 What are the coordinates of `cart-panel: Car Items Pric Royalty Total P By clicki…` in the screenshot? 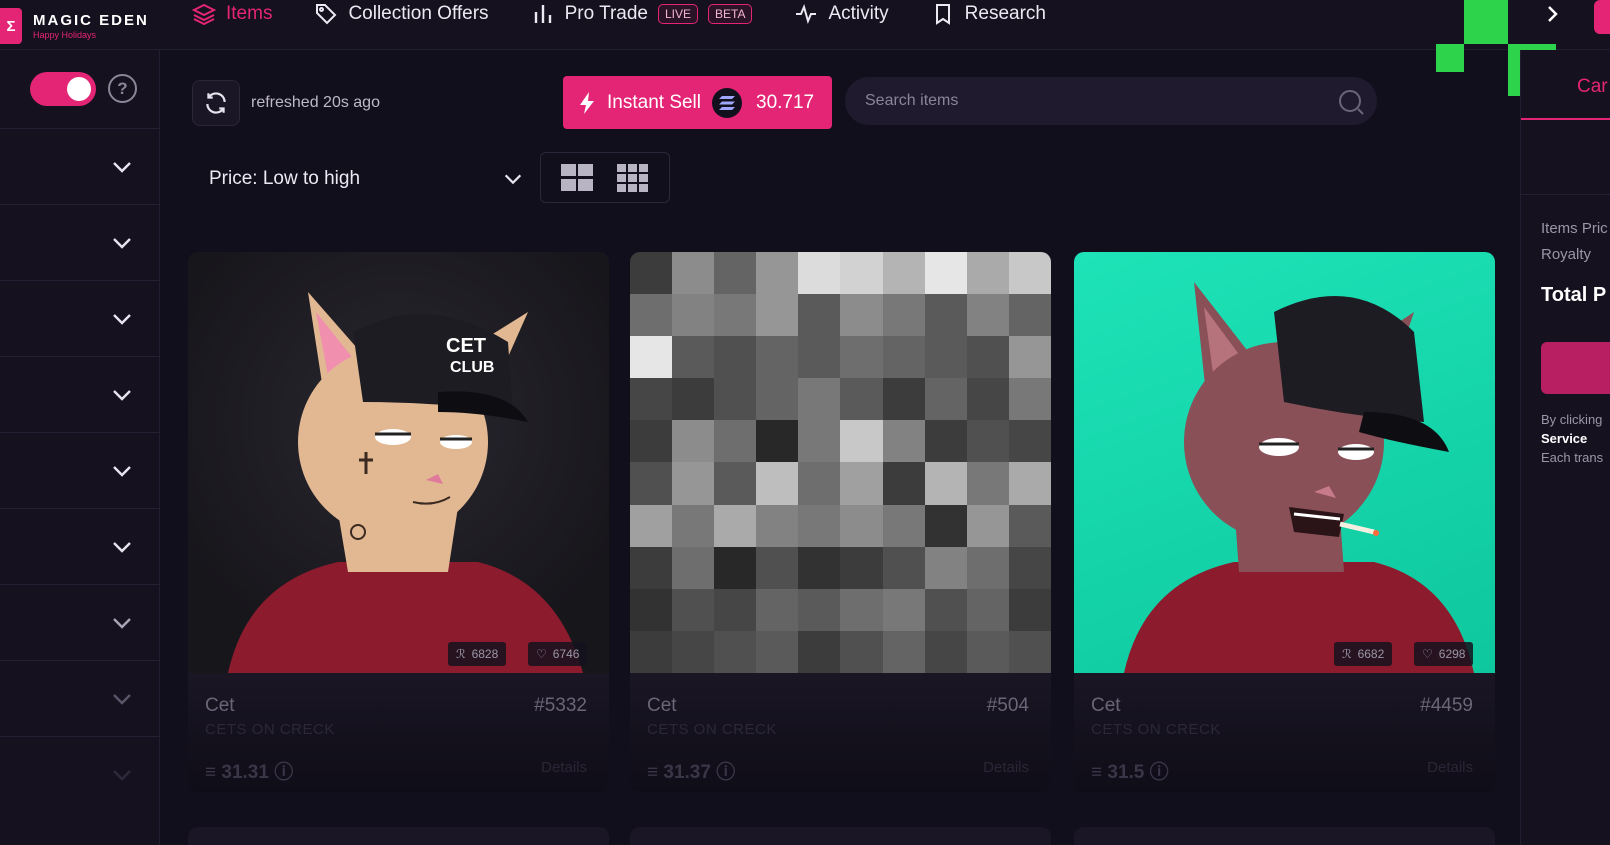 It's located at (1565, 447).